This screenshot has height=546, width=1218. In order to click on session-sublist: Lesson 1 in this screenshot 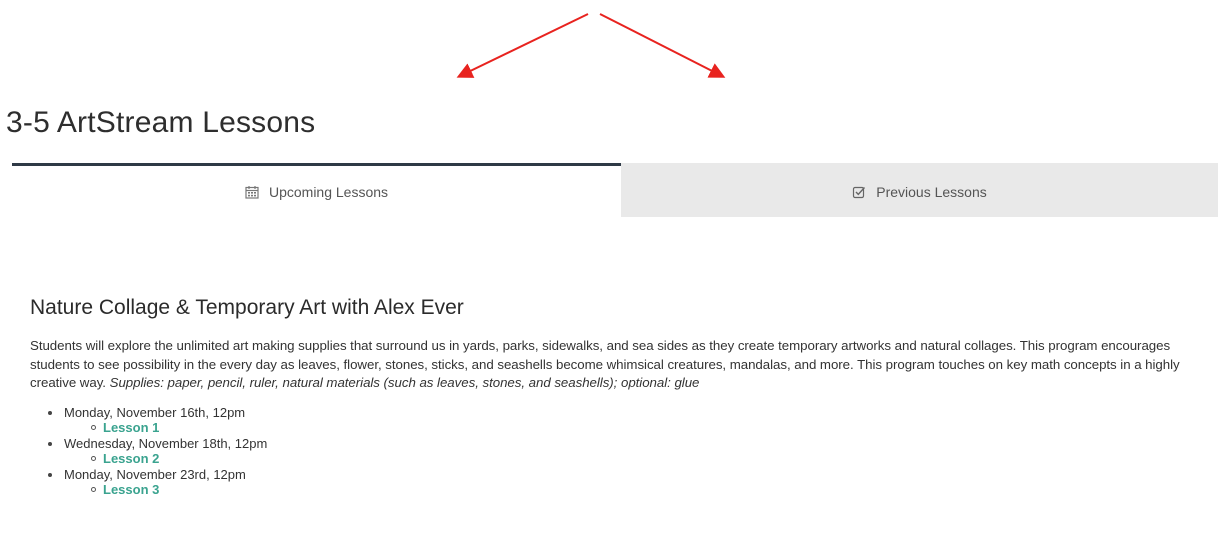, I will do `click(632, 428)`.